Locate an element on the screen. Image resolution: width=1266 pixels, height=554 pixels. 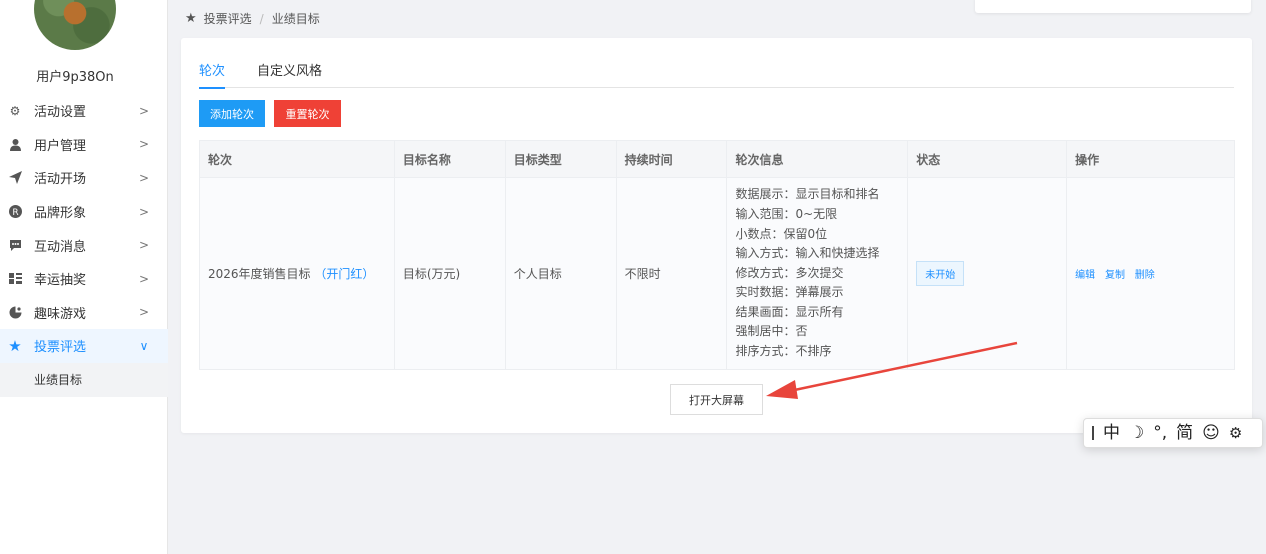
delete-link: 删除 is located at coordinates (1145, 275).